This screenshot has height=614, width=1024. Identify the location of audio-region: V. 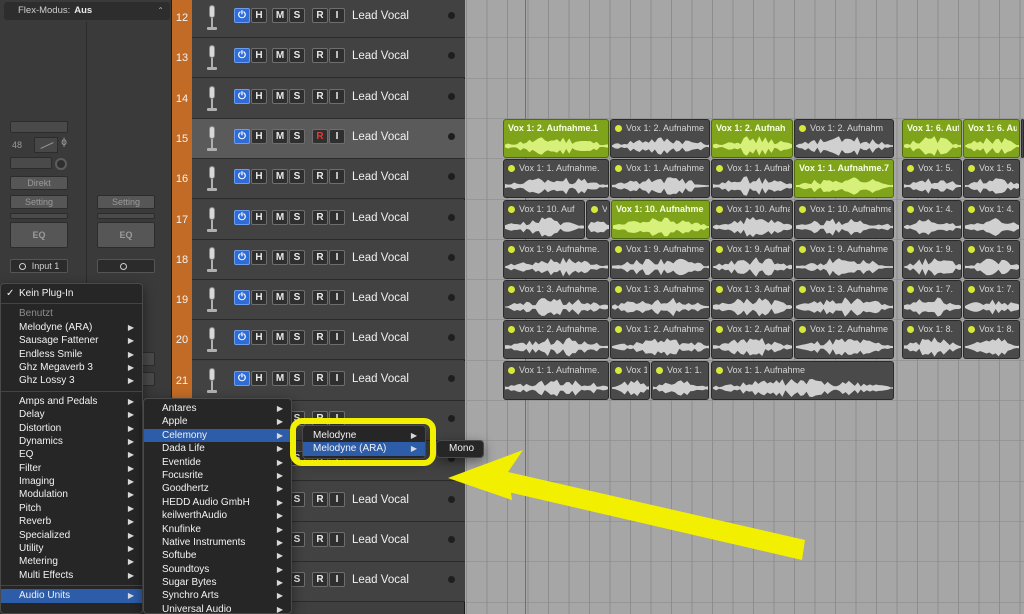
(598, 219).